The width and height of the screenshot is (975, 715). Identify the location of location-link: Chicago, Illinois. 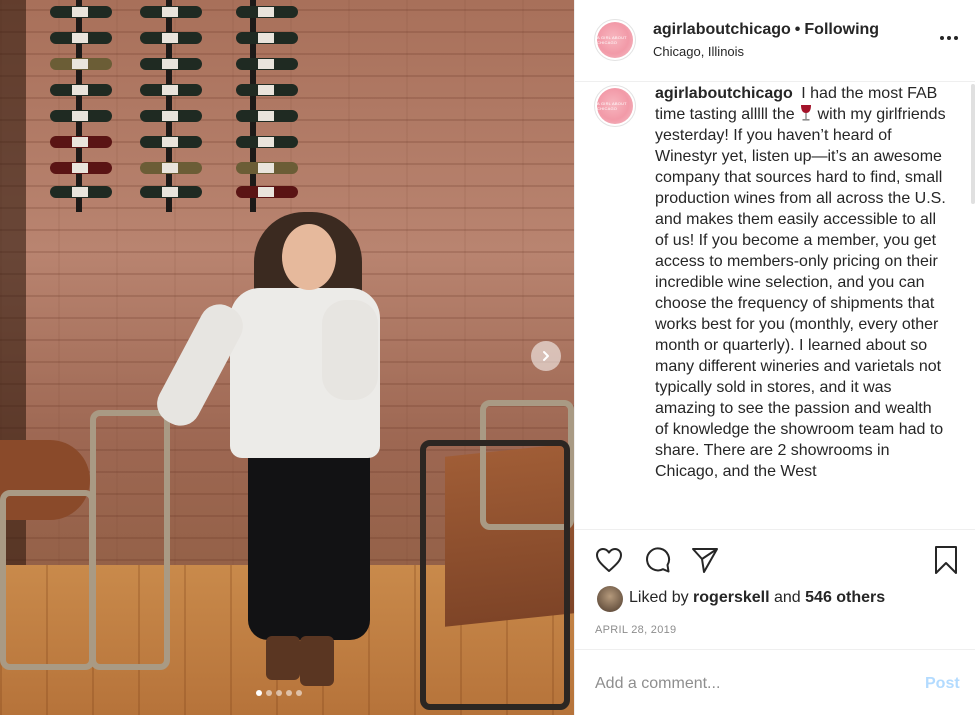
(698, 51).